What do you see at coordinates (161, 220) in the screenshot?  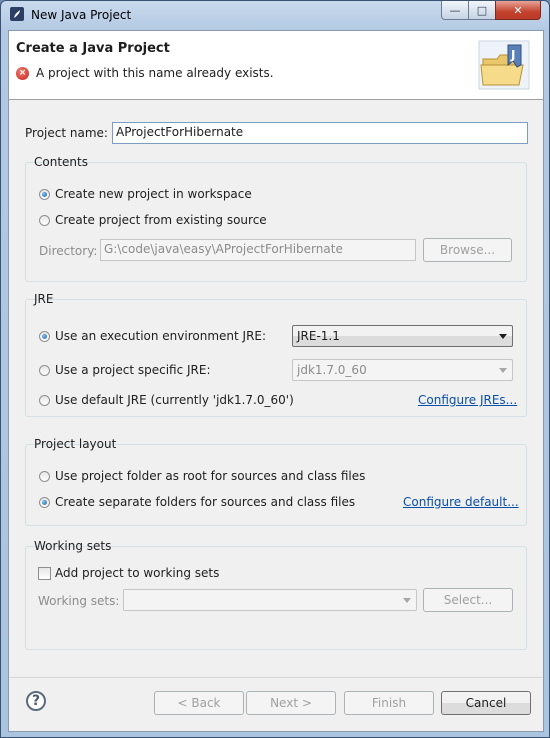 I see `create-from-existing-label: Create project from existing source` at bounding box center [161, 220].